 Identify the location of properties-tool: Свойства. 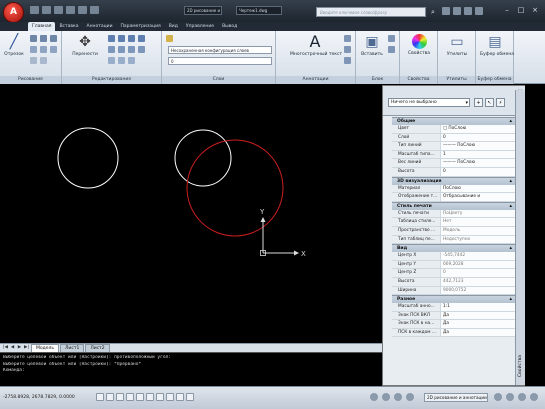
(419, 45).